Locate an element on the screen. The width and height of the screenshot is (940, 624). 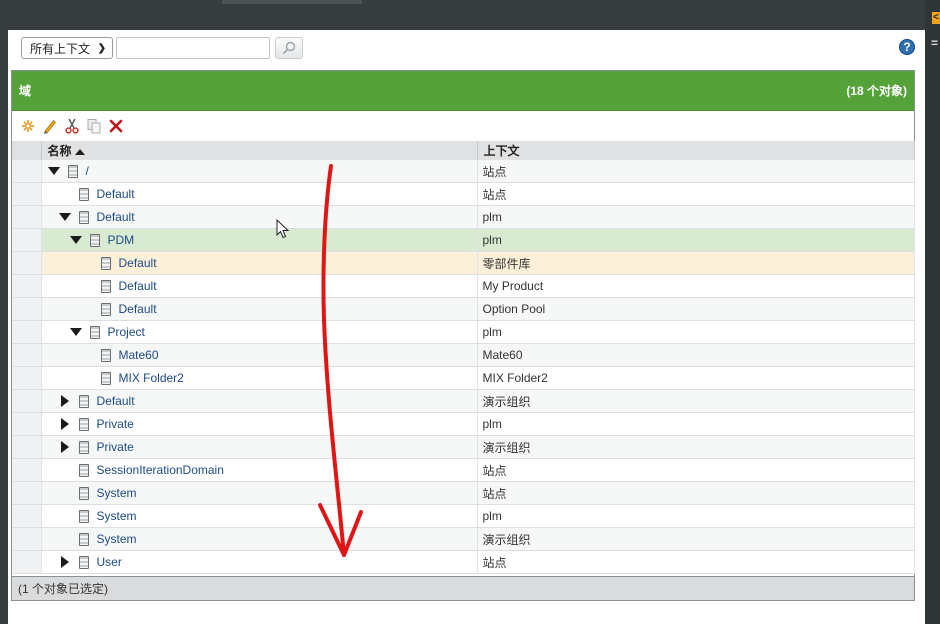
search-input is located at coordinates (193, 48).